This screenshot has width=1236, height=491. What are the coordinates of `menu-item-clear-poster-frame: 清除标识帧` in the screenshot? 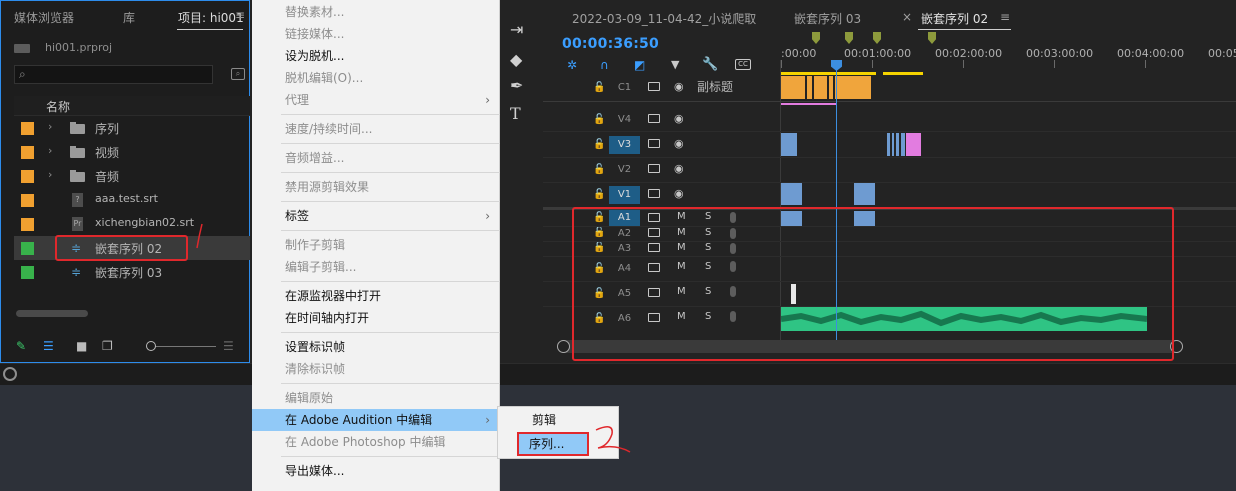 It's located at (376, 369).